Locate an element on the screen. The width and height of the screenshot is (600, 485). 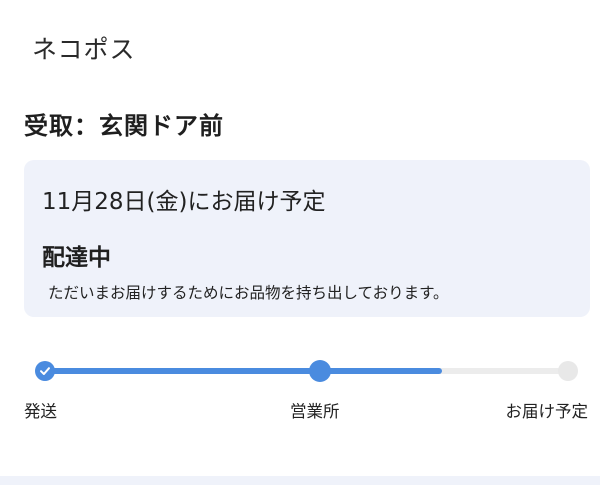
check-icon is located at coordinates (45, 371).